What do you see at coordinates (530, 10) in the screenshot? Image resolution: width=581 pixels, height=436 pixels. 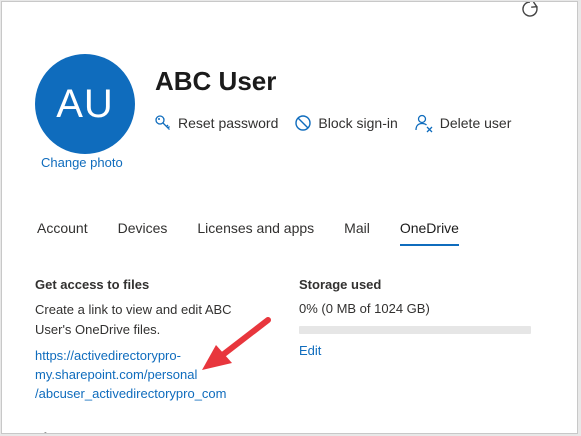 I see `refresh-icon` at bounding box center [530, 10].